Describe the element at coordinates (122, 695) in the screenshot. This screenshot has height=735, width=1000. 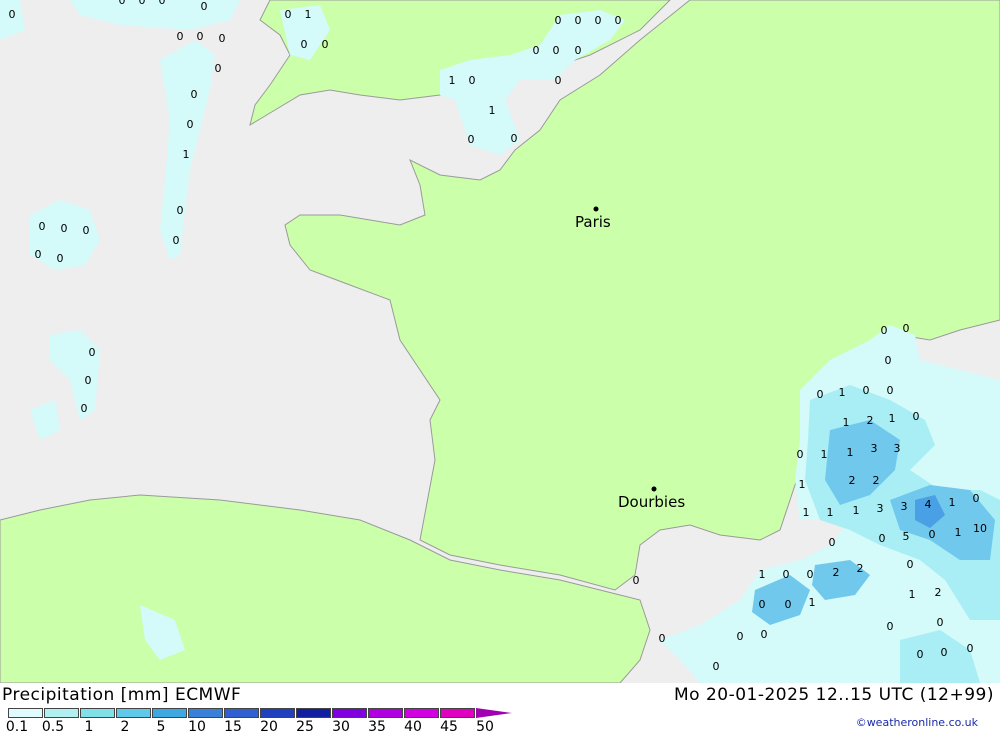
I see `map-title: Precipitation [mm] ECMWF` at that location.